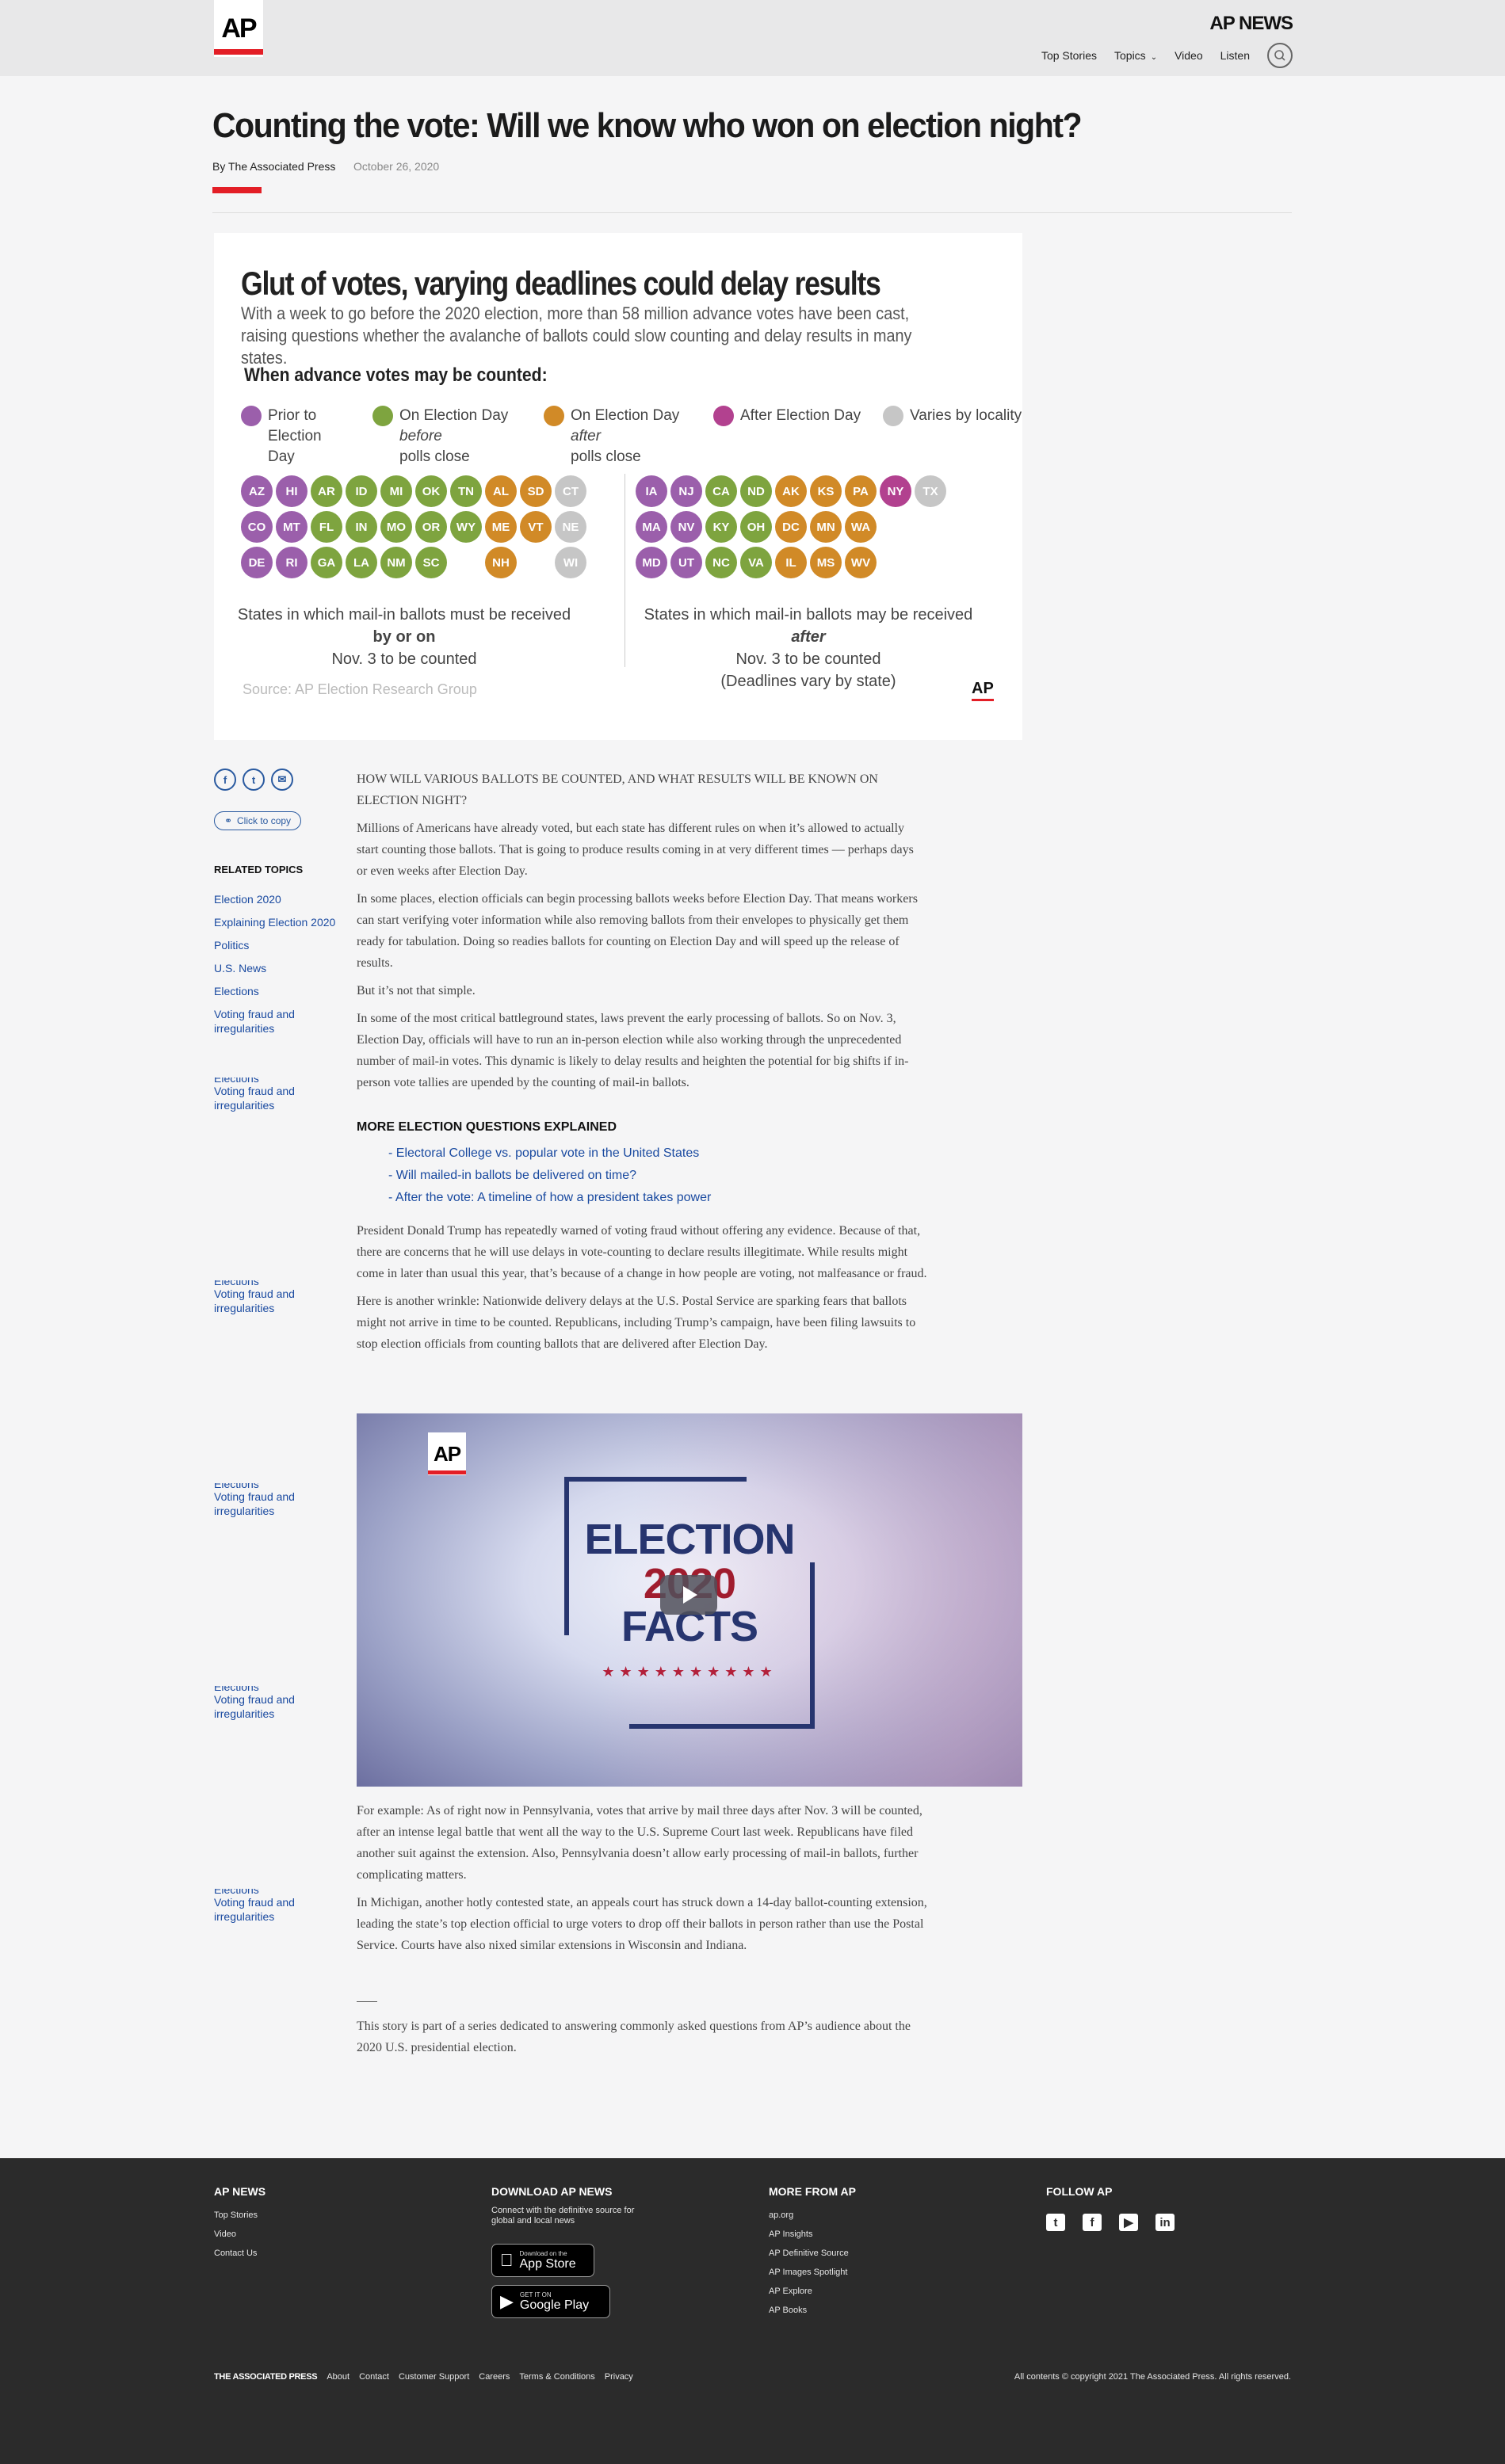  Describe the element at coordinates (813, 2291) in the screenshot. I see `footer-link: AP Explore` at that location.